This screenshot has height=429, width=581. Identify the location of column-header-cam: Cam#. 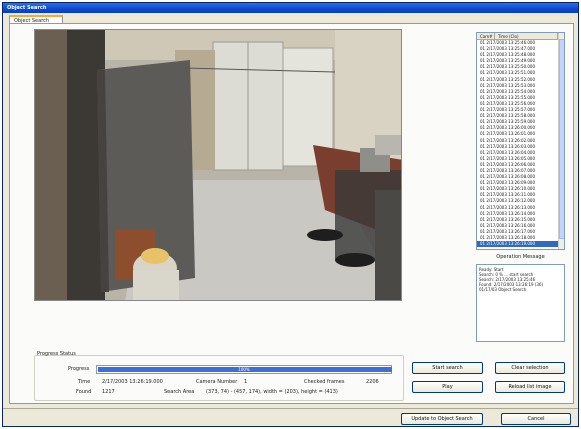
(486, 36).